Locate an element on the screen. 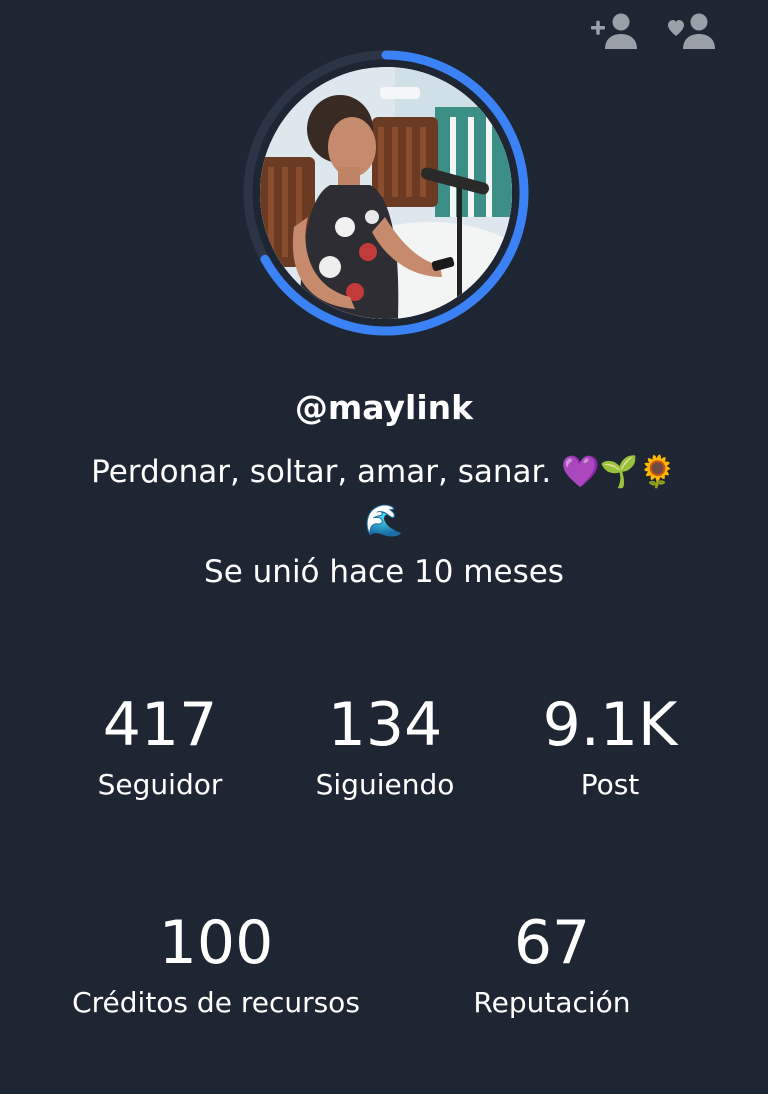 This screenshot has width=768, height=1094. reputation-label: Reputación is located at coordinates (552, 1002).